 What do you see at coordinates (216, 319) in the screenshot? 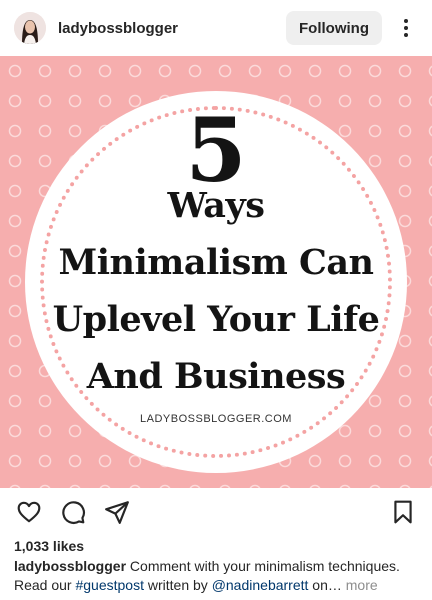
I see `title-line: Uplevel Your Life` at bounding box center [216, 319].